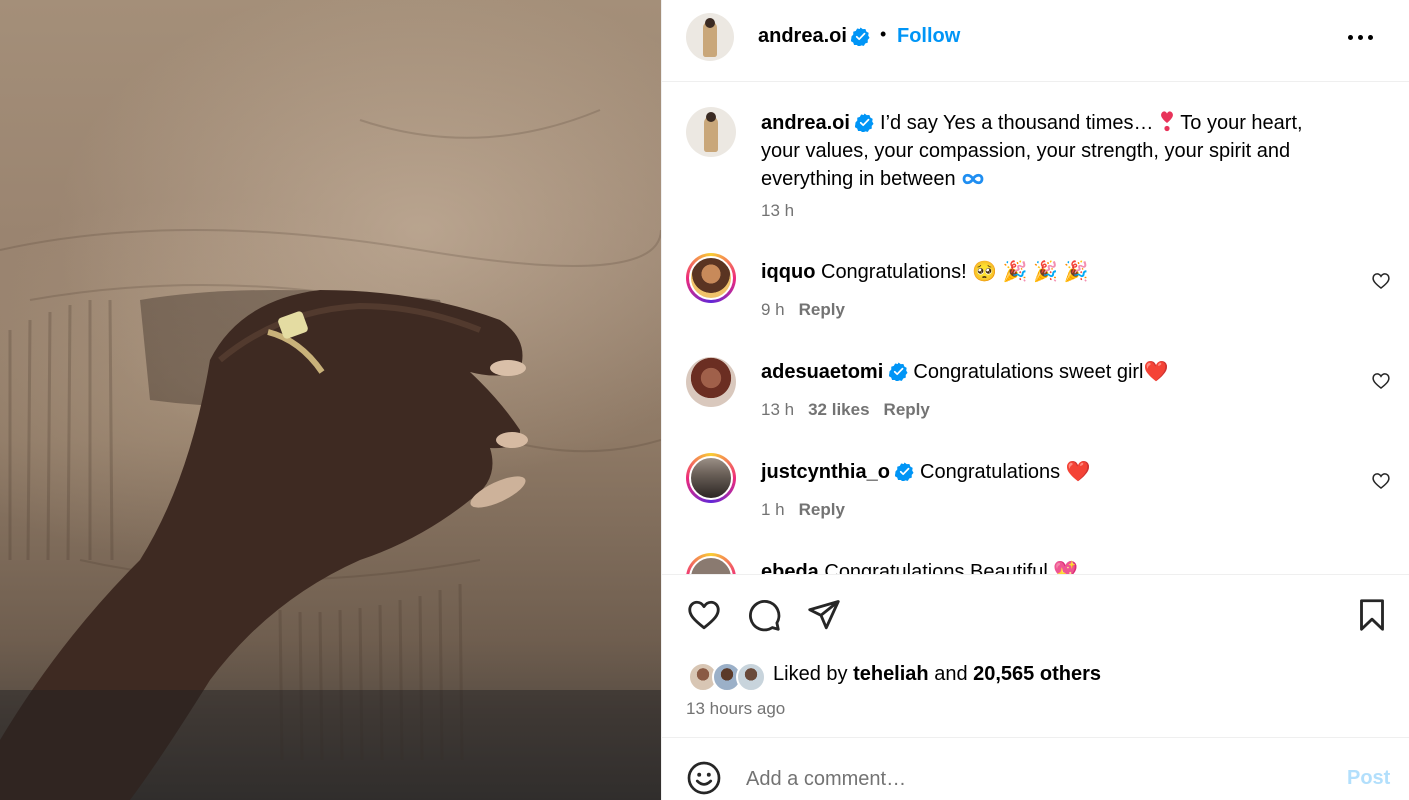  Describe the element at coordinates (704, 778) in the screenshot. I see `emoji-smiley-icon` at that location.